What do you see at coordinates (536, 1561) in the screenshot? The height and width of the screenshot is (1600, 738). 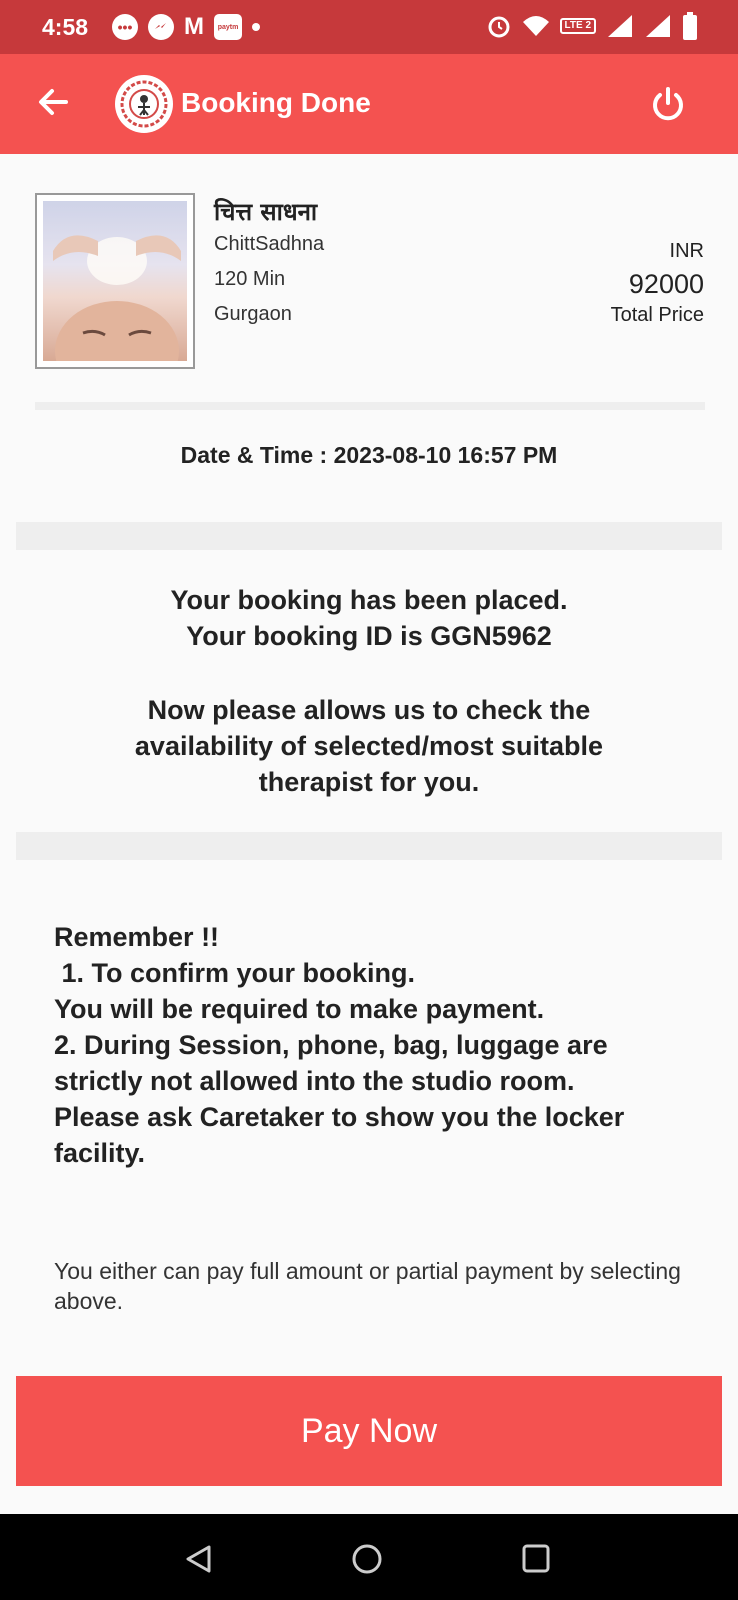 I see `recents-square-icon` at bounding box center [536, 1561].